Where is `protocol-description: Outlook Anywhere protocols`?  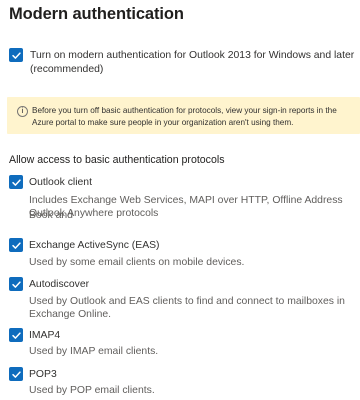
protocol-description: Outlook Anywhere protocols is located at coordinates (94, 213).